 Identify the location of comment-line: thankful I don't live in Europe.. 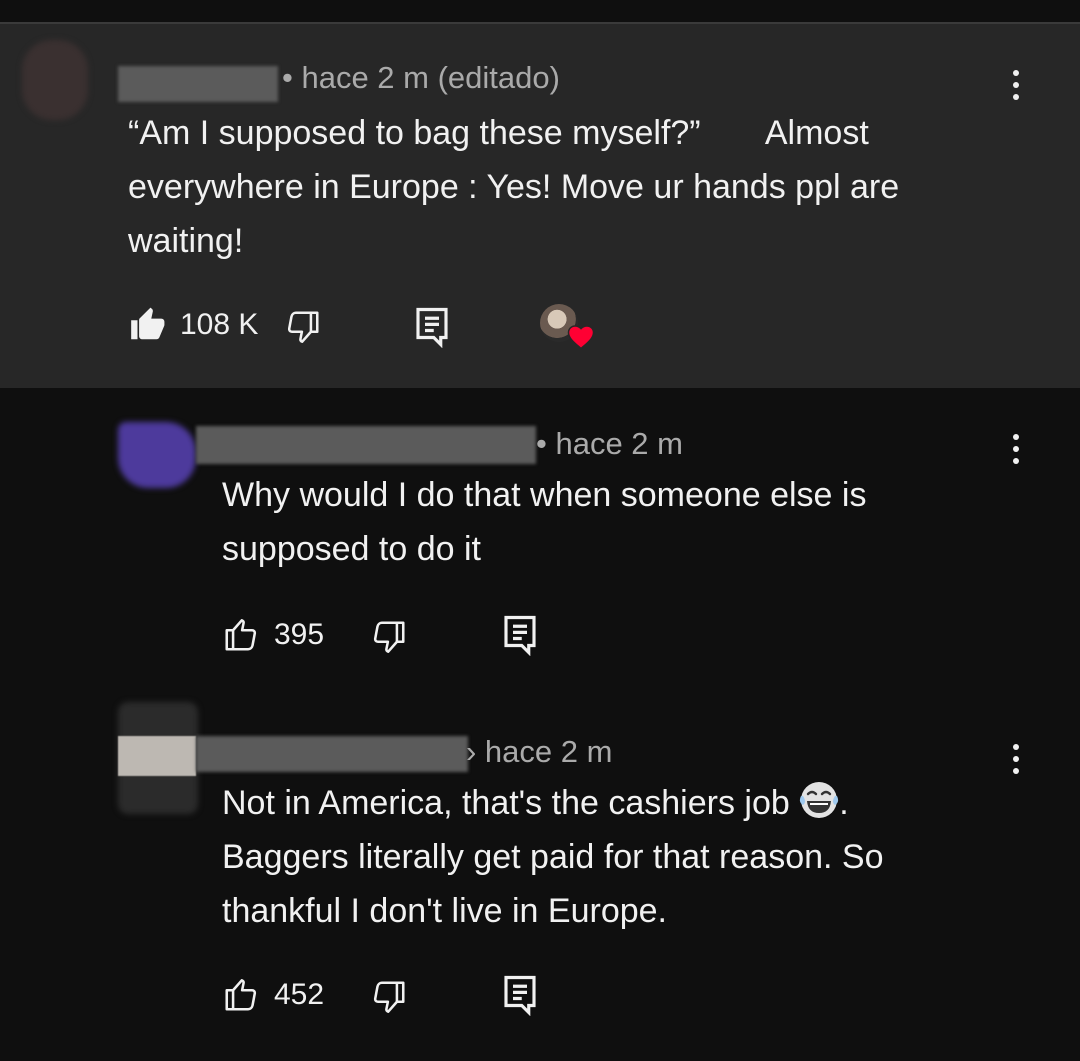
(444, 911).